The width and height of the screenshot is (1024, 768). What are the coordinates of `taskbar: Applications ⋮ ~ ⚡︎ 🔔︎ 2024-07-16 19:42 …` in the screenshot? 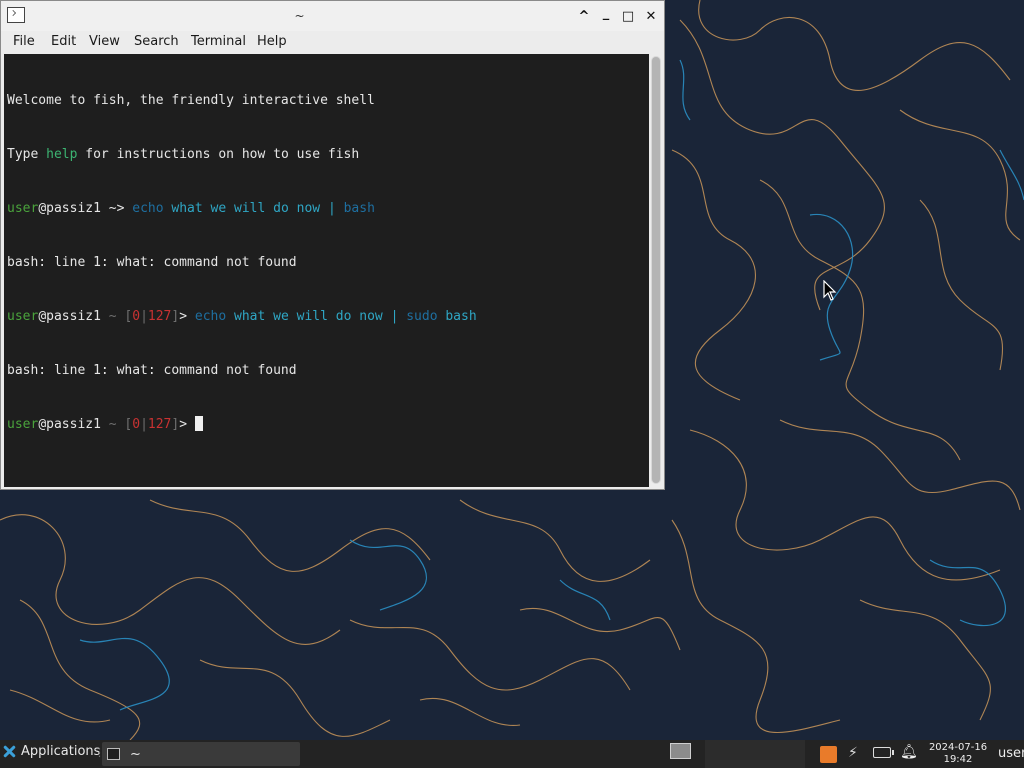 It's located at (512, 754).